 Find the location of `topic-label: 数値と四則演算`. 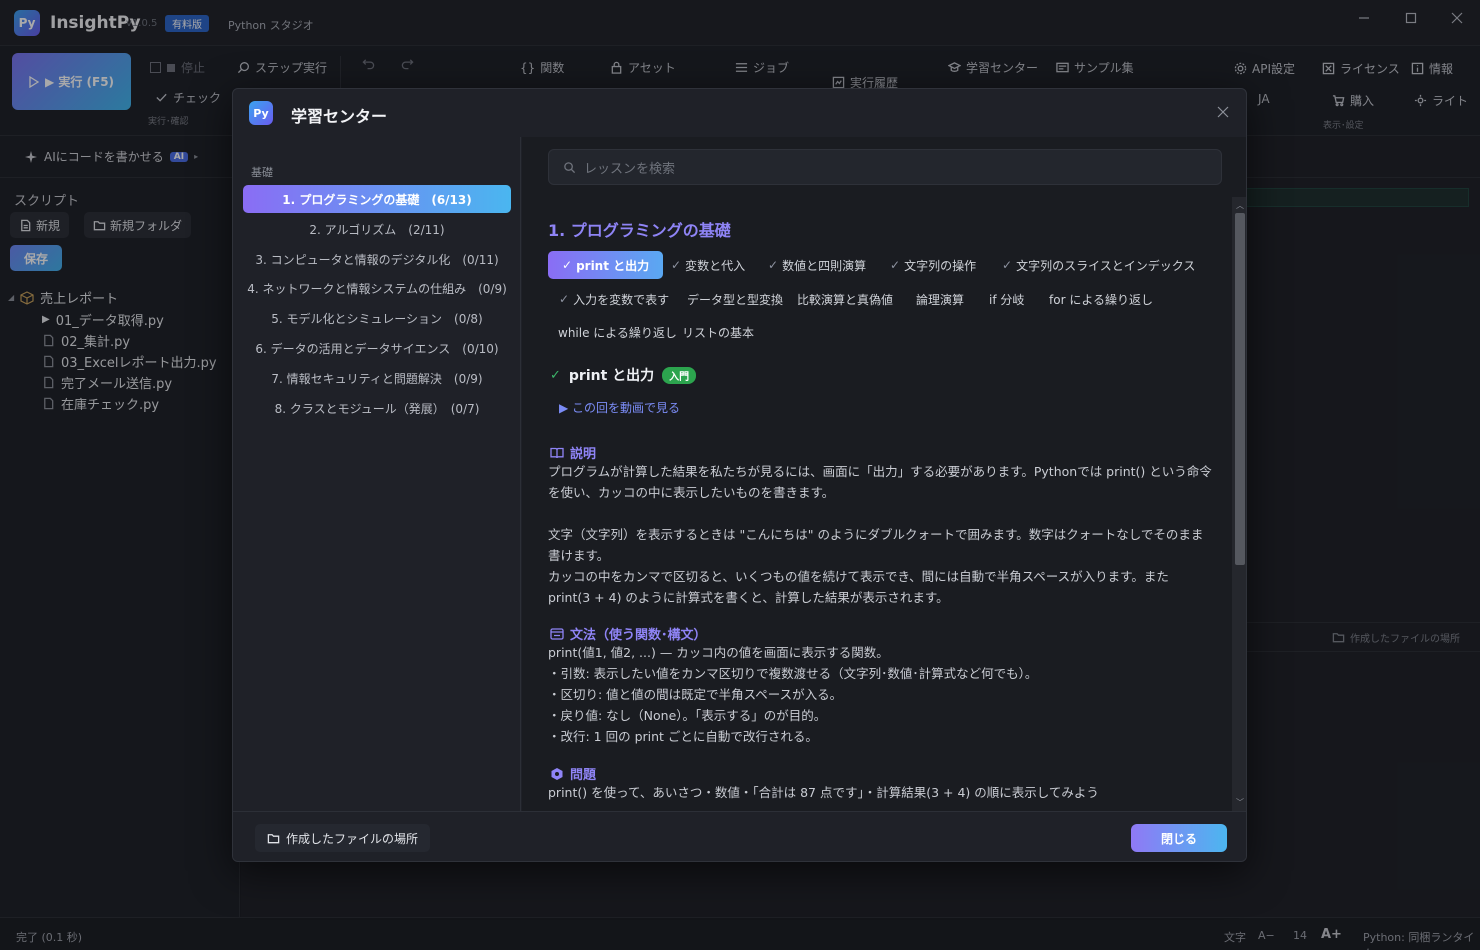

topic-label: 数値と四則演算 is located at coordinates (824, 265).